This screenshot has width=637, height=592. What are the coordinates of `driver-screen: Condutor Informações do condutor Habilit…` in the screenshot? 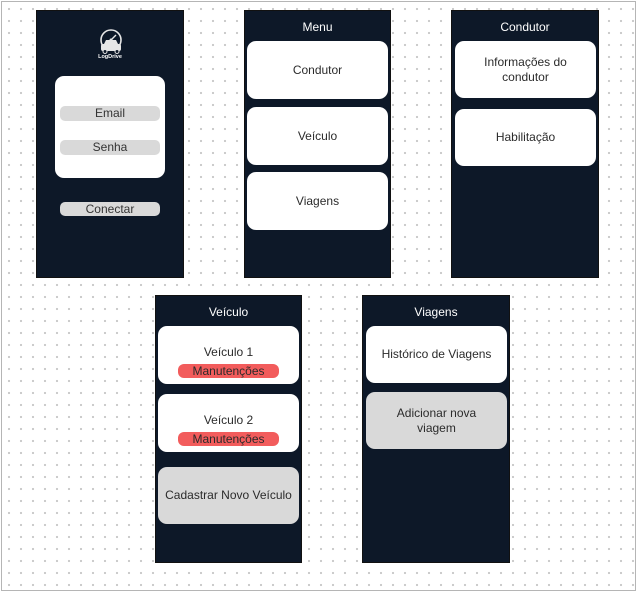 It's located at (525, 144).